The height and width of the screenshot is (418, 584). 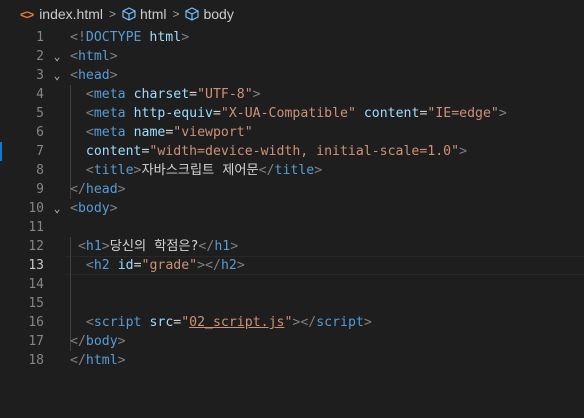 I want to click on code-line: 8 <title>자바스크립트 제어문</title>, so click(x=292, y=170).